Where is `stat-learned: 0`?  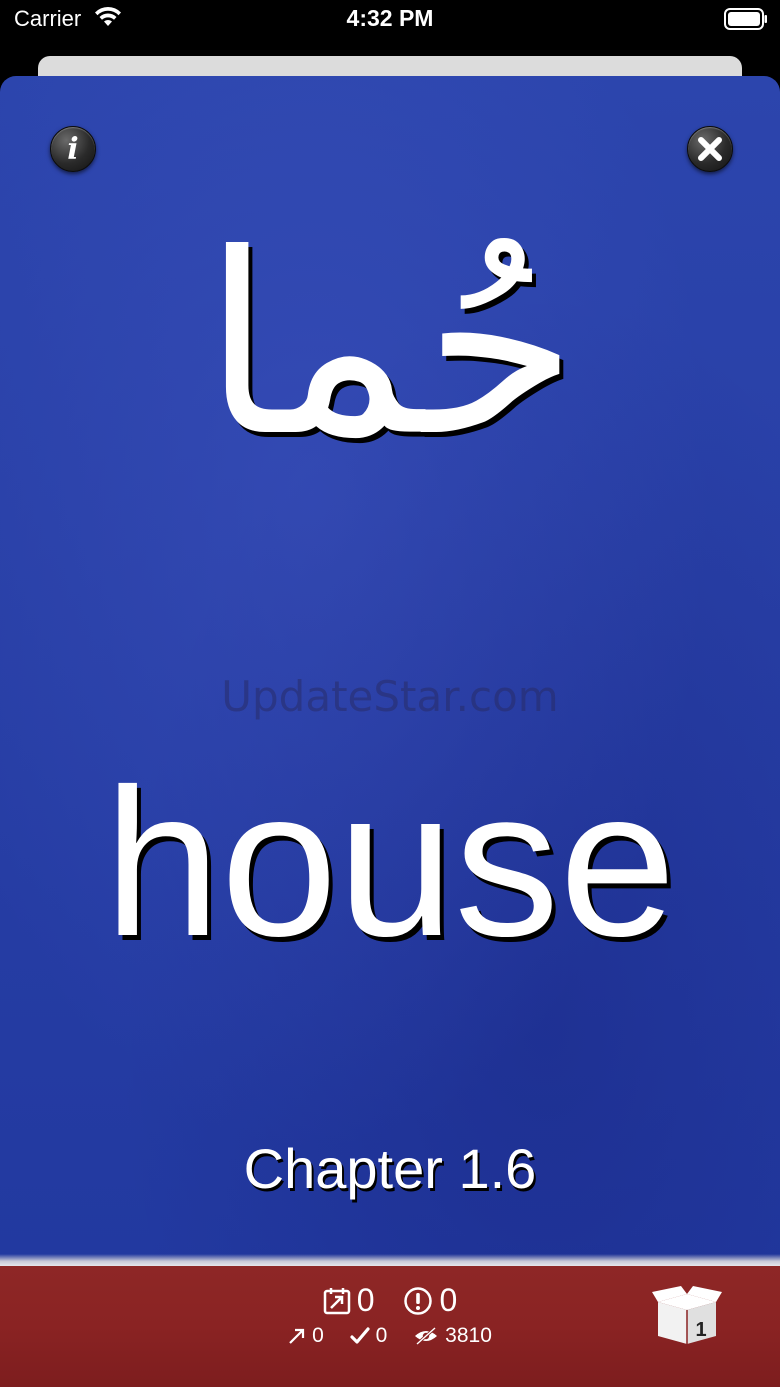 stat-learned: 0 is located at coordinates (306, 1336).